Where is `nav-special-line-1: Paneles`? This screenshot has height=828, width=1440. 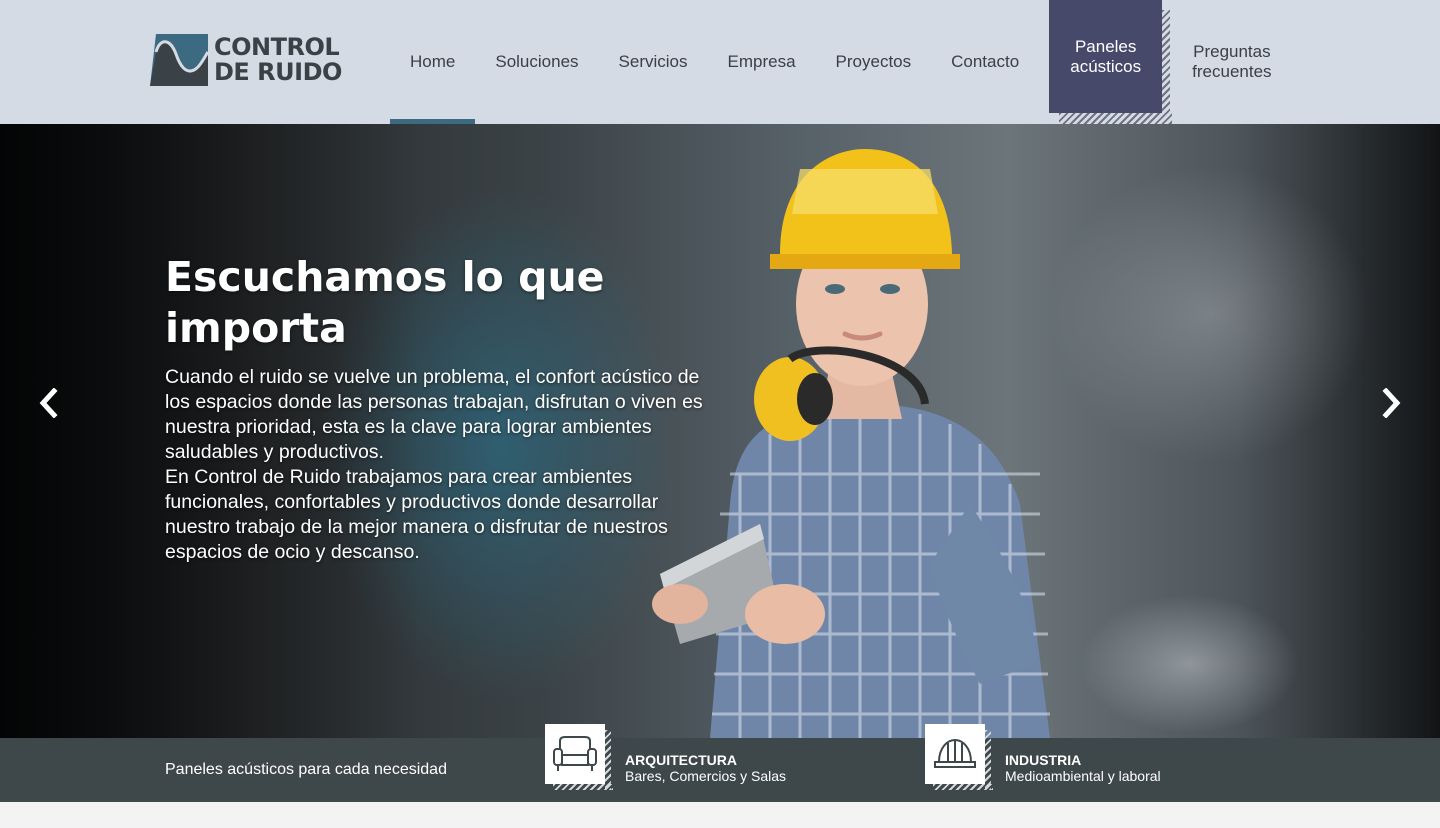
nav-special-line-1: Paneles is located at coordinates (1105, 46).